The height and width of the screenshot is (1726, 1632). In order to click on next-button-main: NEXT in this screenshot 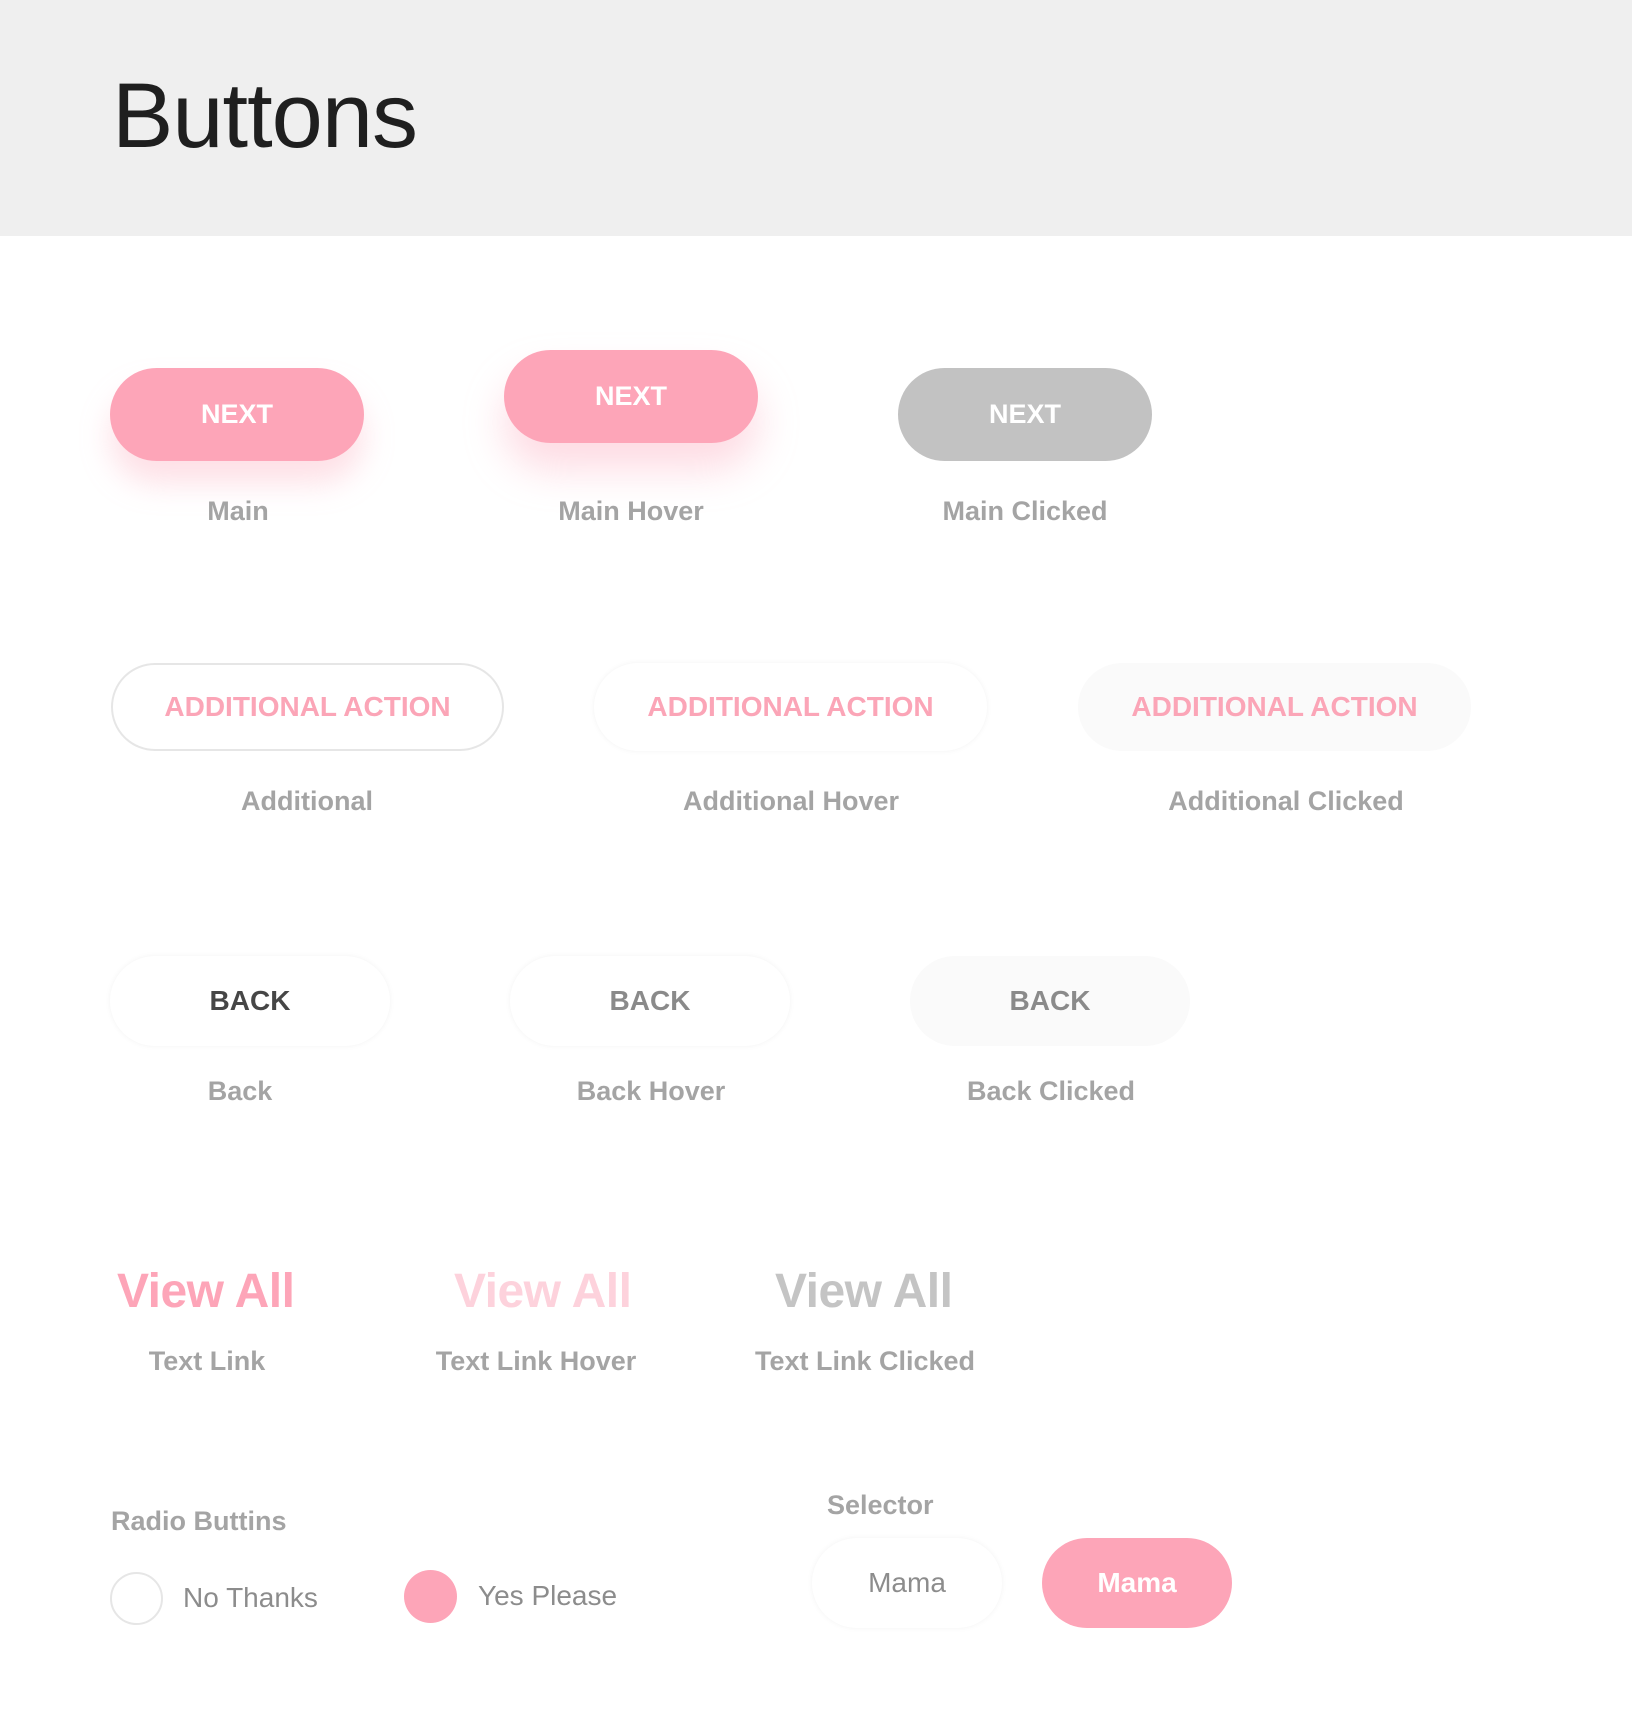, I will do `click(237, 414)`.